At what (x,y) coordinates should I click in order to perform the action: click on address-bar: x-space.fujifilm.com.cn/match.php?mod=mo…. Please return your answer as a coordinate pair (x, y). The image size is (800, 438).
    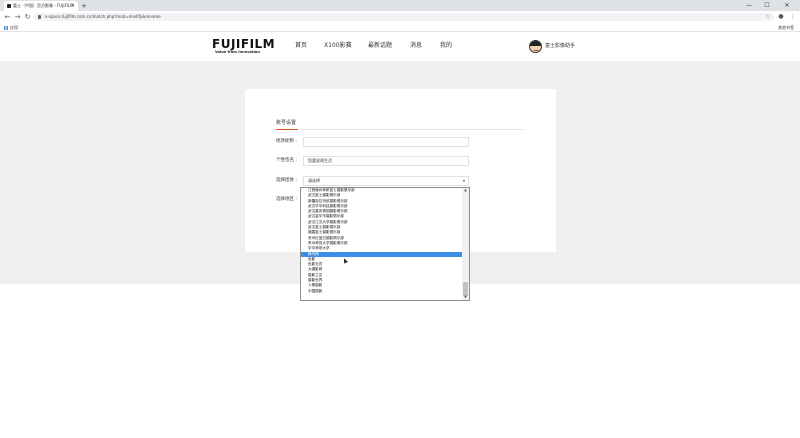
    Looking at the image, I should click on (404, 17).